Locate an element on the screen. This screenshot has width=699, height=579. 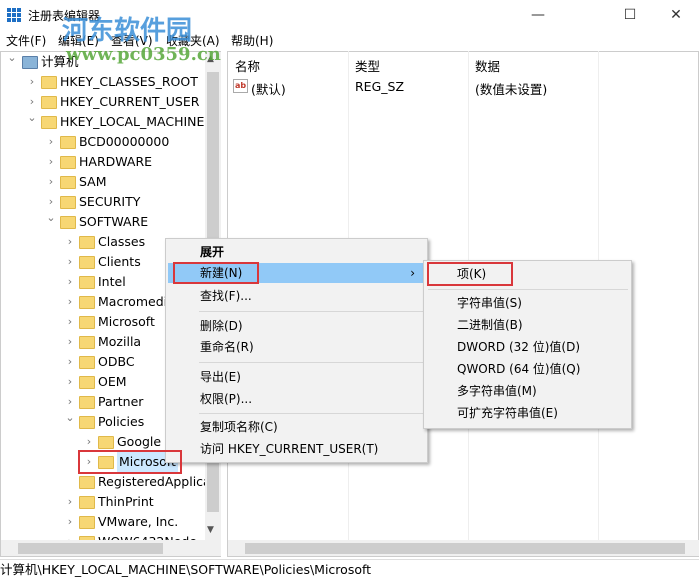
tree-node-label: ThinPrint is located at coordinates (126, 501).